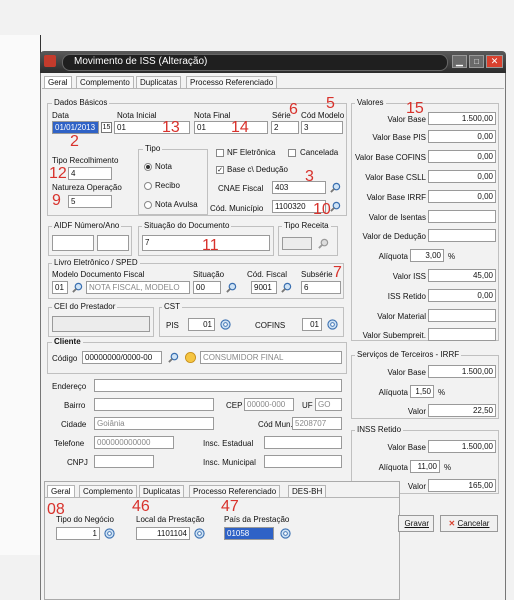 Image resolution: width=514 pixels, height=600 pixels. Describe the element at coordinates (154, 423) in the screenshot. I see `cidade-field: Goiânia` at that location.